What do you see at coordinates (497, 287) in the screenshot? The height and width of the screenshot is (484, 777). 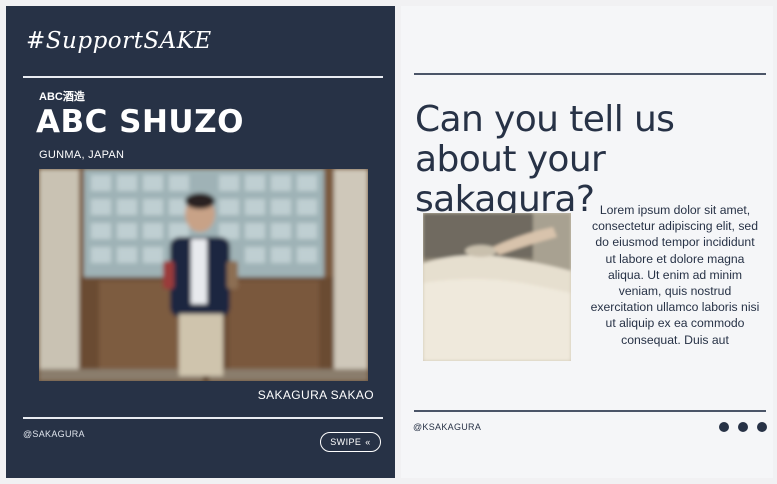 I see `rice-steaming-photo` at bounding box center [497, 287].